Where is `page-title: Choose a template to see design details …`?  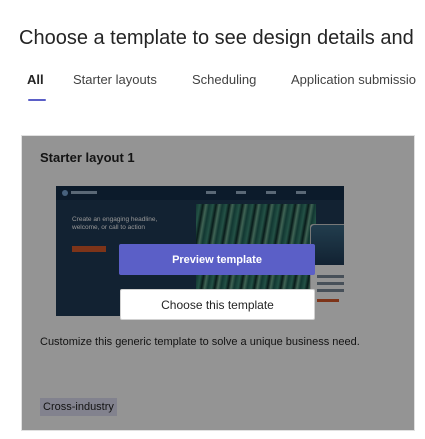 page-title: Choose a template to see design details … is located at coordinates (216, 38).